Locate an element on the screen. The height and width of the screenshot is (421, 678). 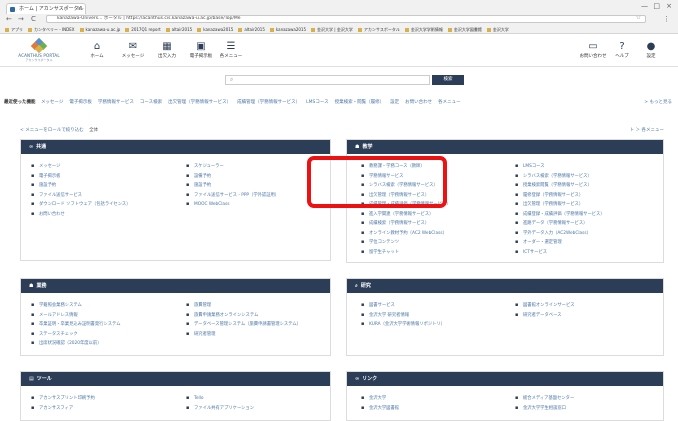
bookmark-item: アカンサスポータル is located at coordinates (379, 29).